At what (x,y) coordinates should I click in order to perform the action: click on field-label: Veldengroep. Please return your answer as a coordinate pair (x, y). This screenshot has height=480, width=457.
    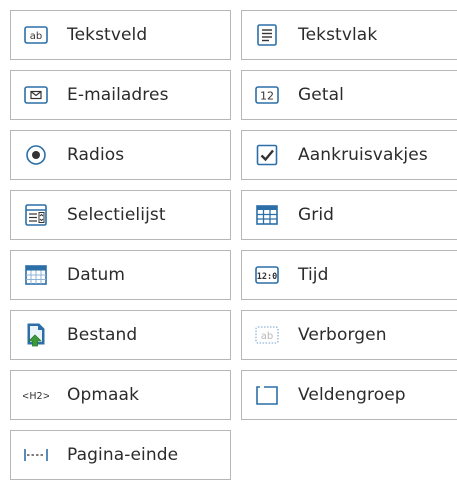
    Looking at the image, I should click on (352, 395).